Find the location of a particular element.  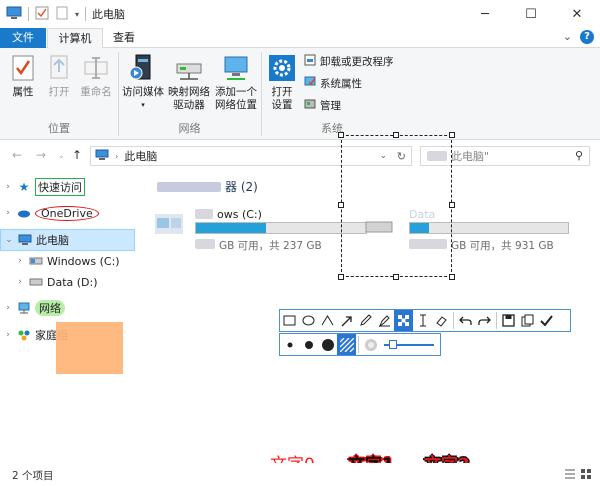

large-icons-view-icon is located at coordinates (586, 475).